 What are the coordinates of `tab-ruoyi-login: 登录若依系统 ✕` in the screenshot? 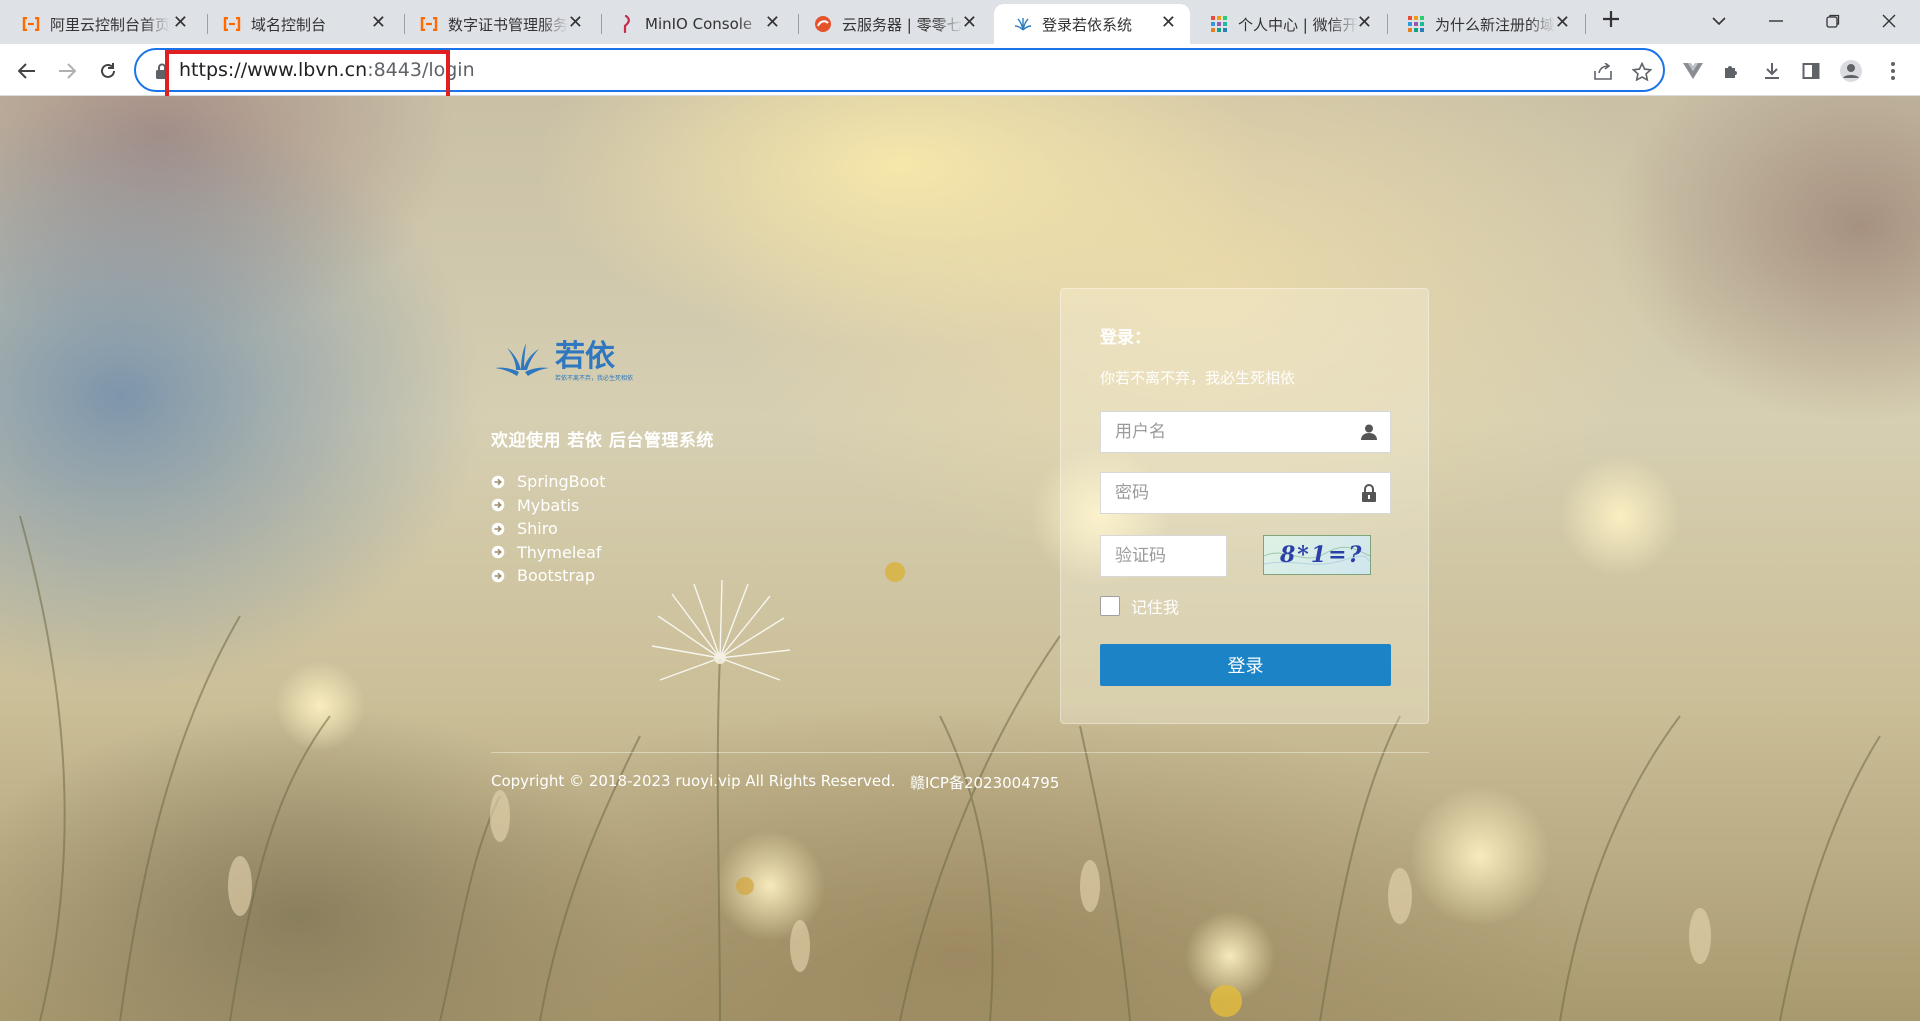 It's located at (1092, 24).